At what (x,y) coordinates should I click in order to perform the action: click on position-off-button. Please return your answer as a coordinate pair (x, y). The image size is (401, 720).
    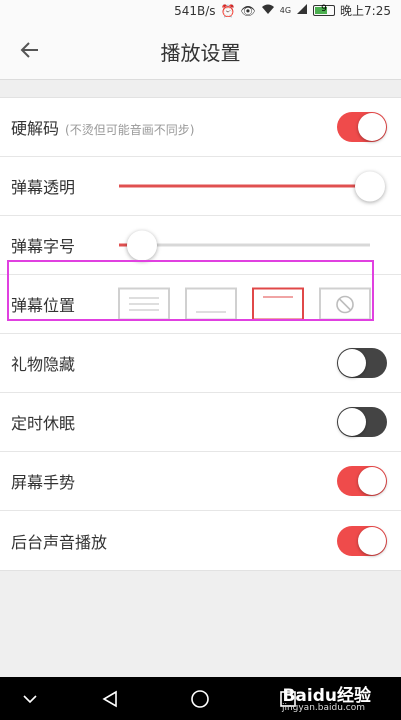
    Looking at the image, I should click on (345, 304).